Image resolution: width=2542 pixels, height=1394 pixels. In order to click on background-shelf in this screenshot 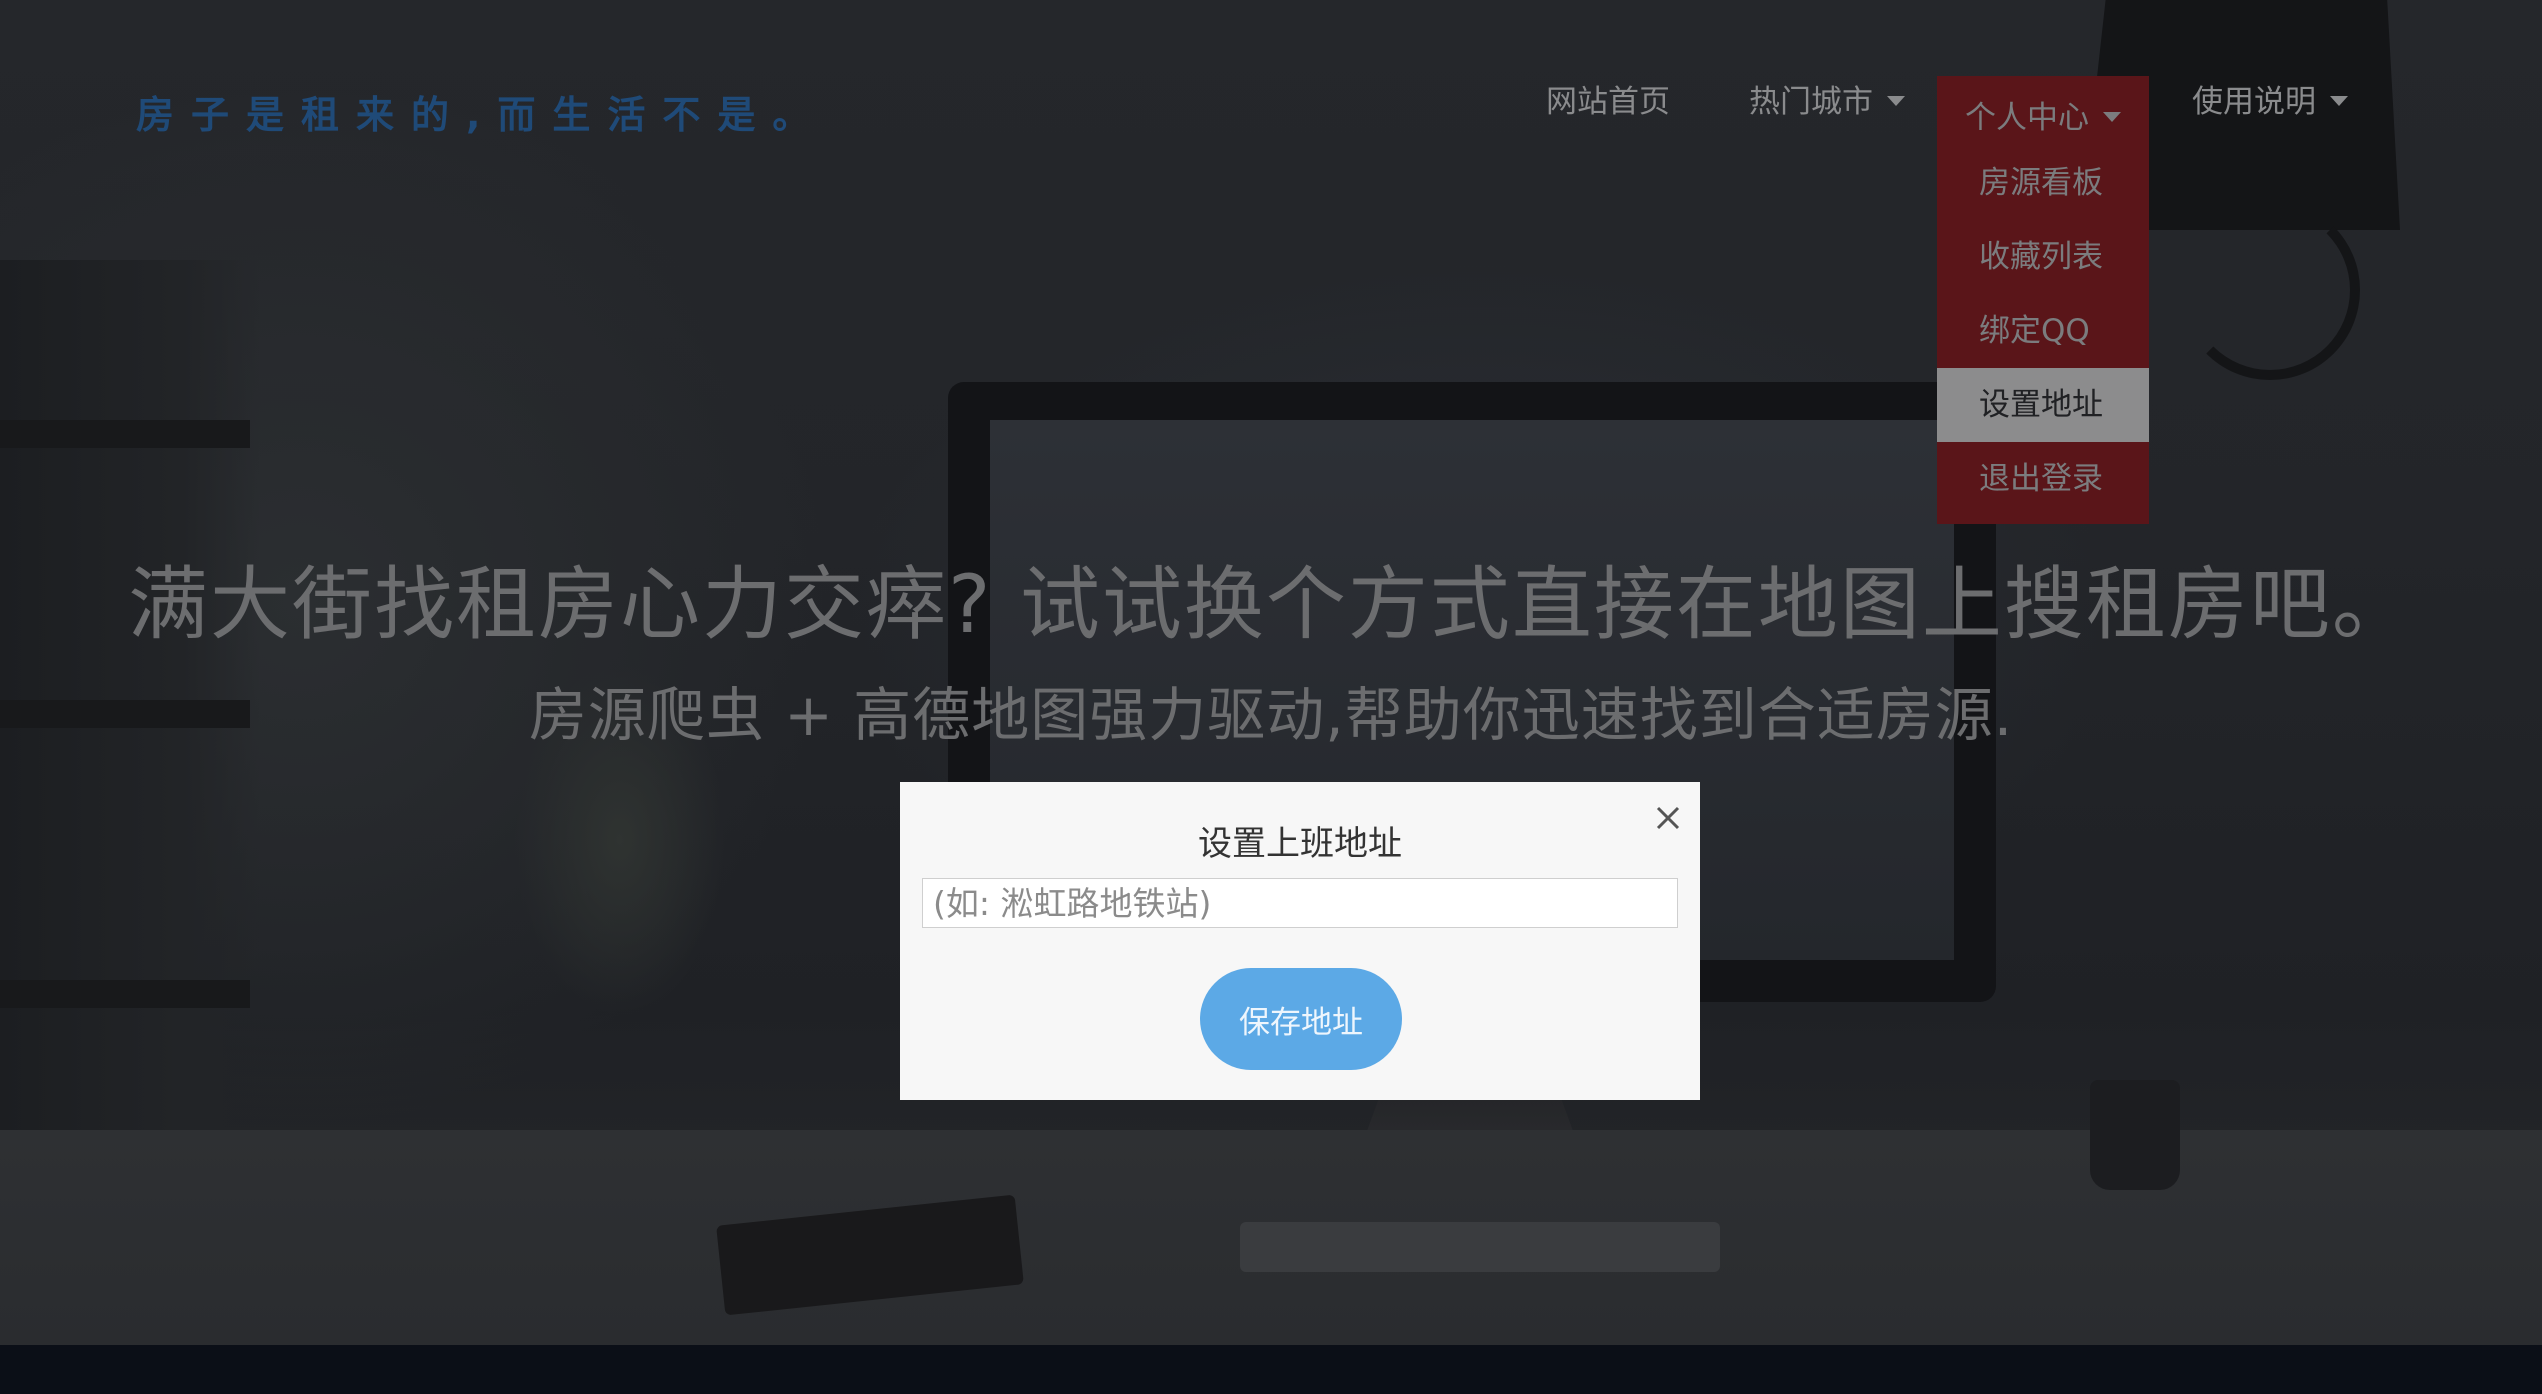, I will do `click(130, 760)`.